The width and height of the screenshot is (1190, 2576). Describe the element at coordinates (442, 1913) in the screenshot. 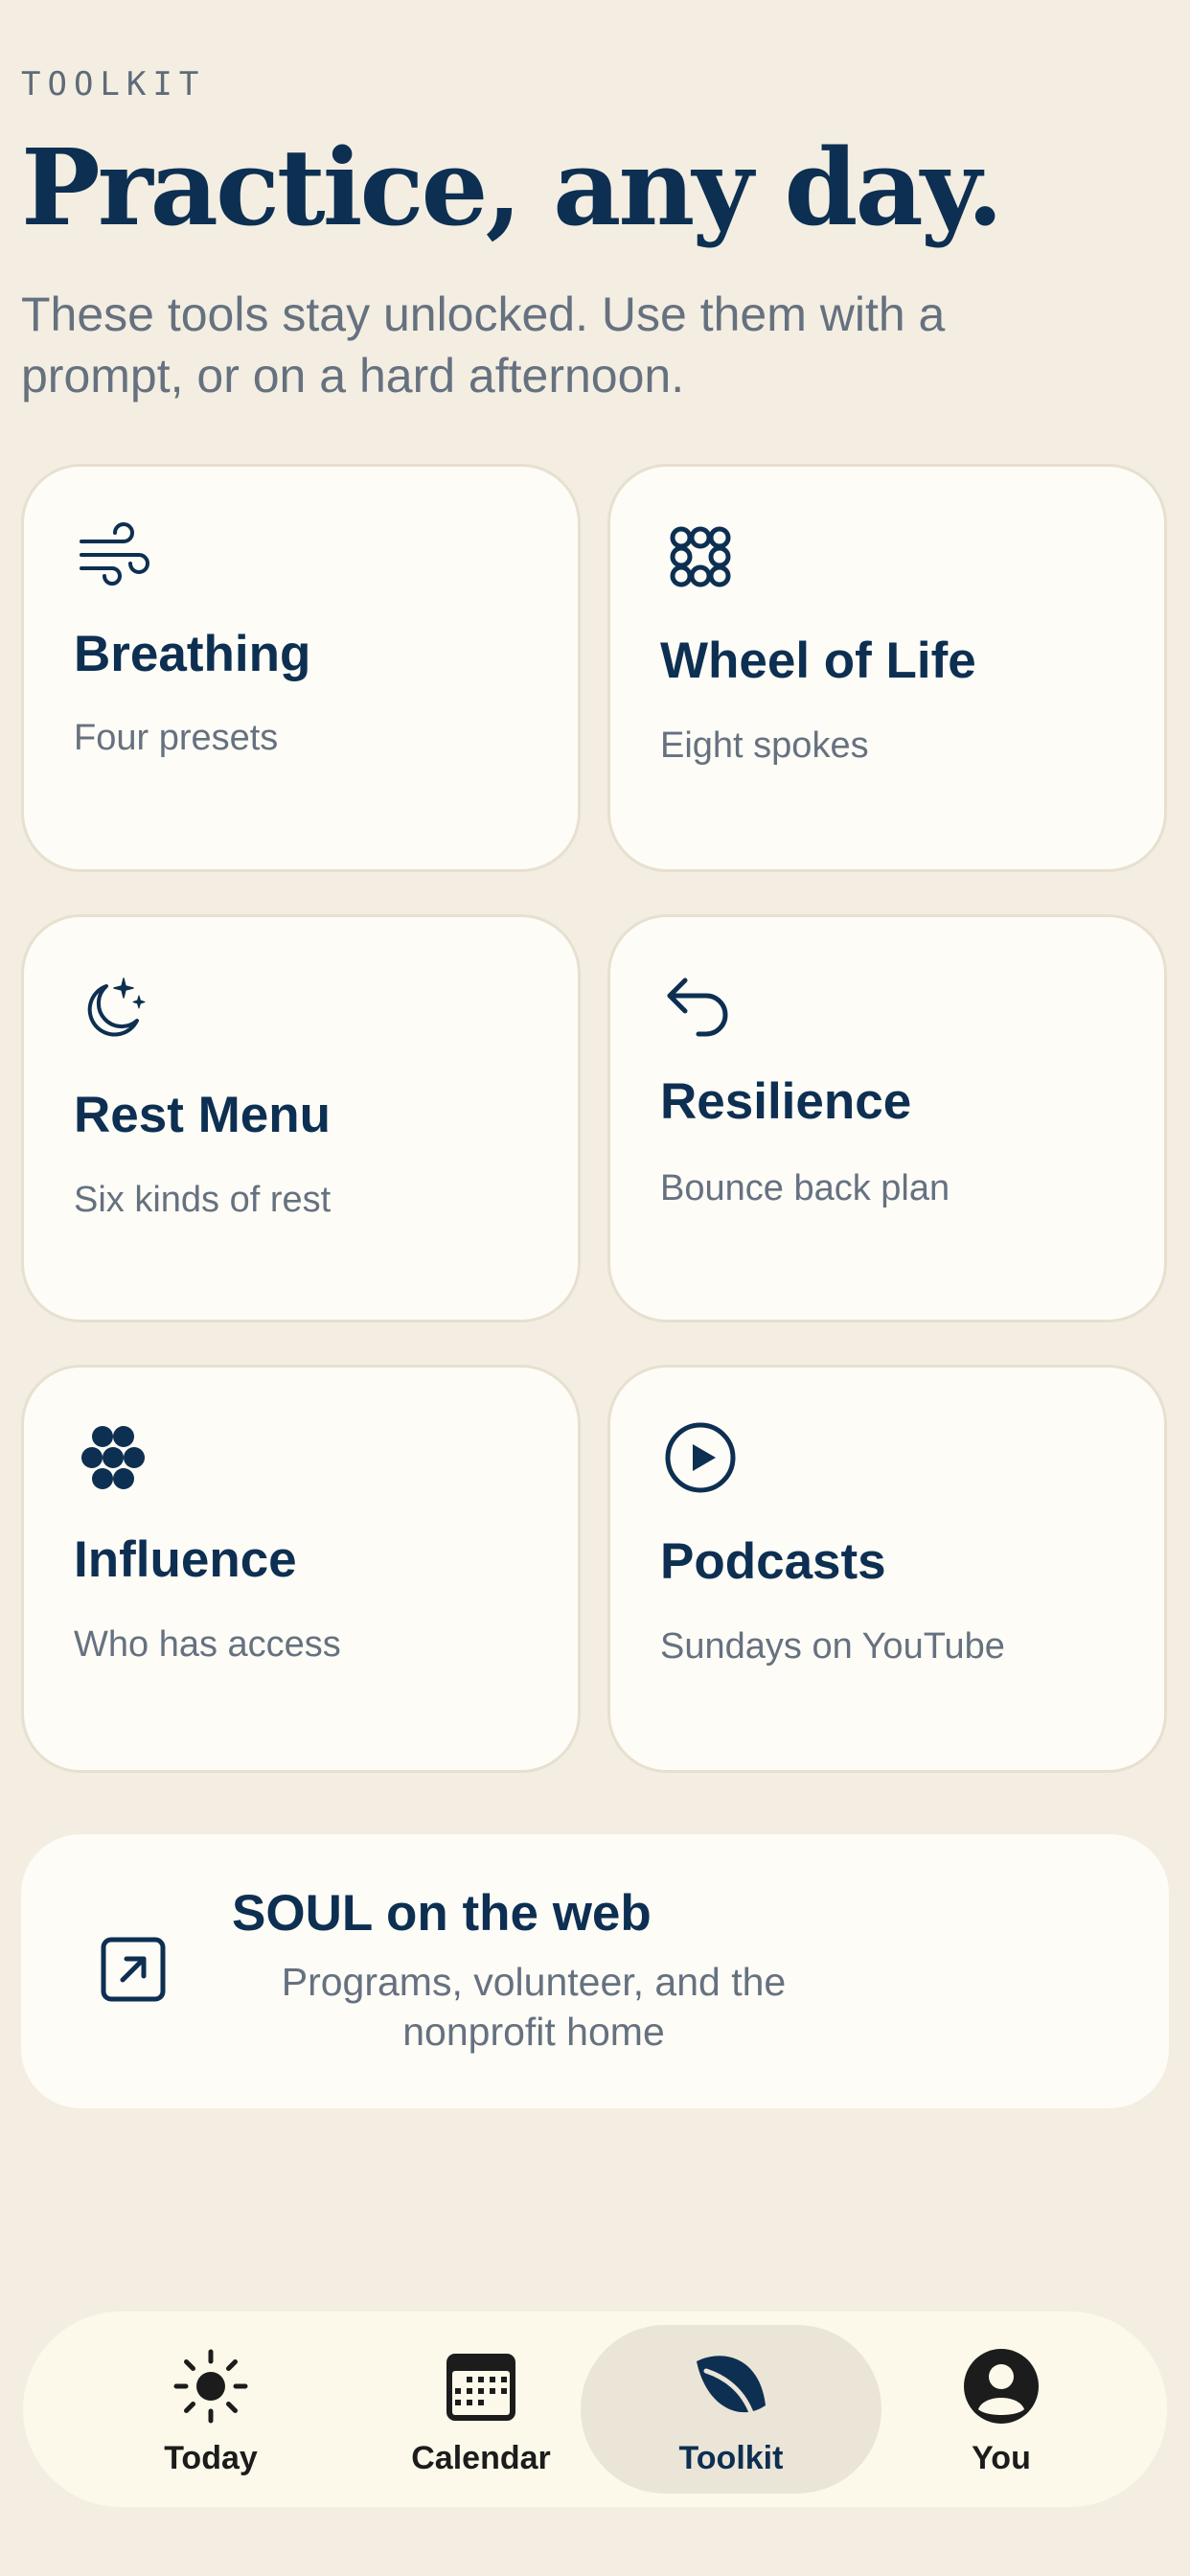

I see `web-link-title: SOUL on the web` at that location.